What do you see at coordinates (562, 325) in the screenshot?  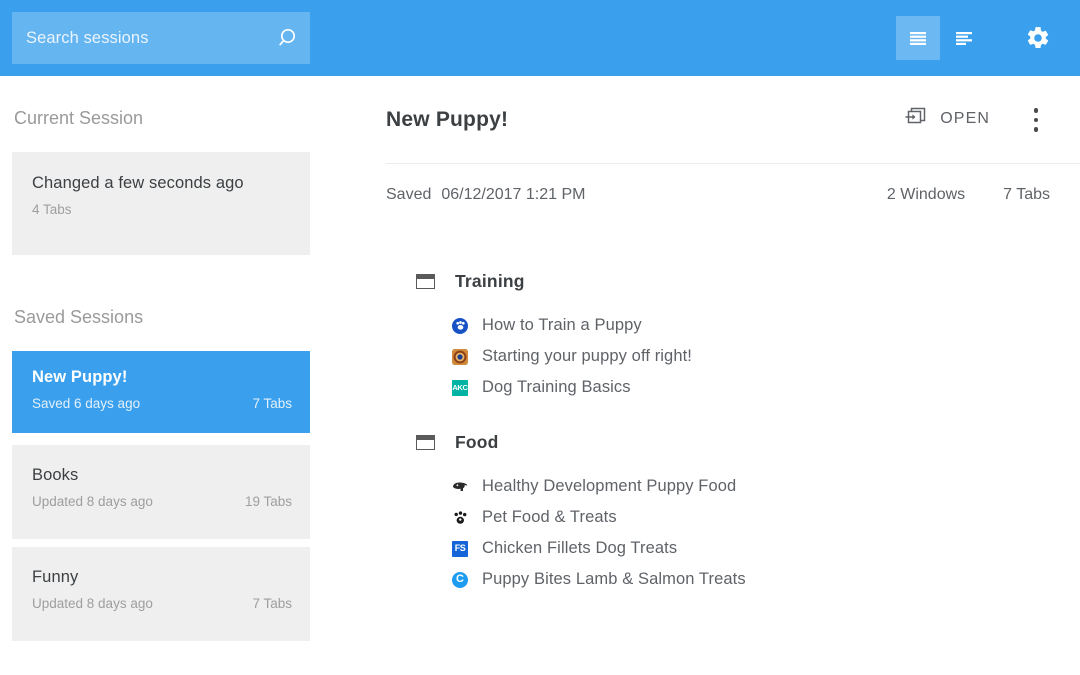 I see `tab-title: How to Train a Puppy` at bounding box center [562, 325].